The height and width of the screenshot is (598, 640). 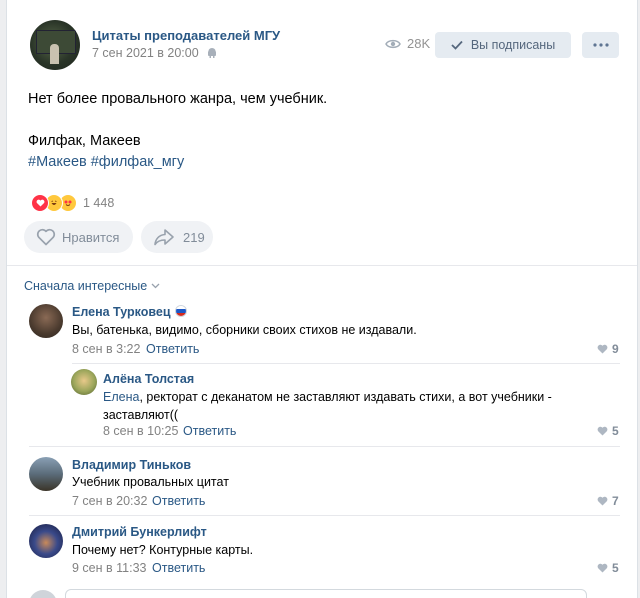 What do you see at coordinates (326, 593) in the screenshot?
I see `comment-input` at bounding box center [326, 593].